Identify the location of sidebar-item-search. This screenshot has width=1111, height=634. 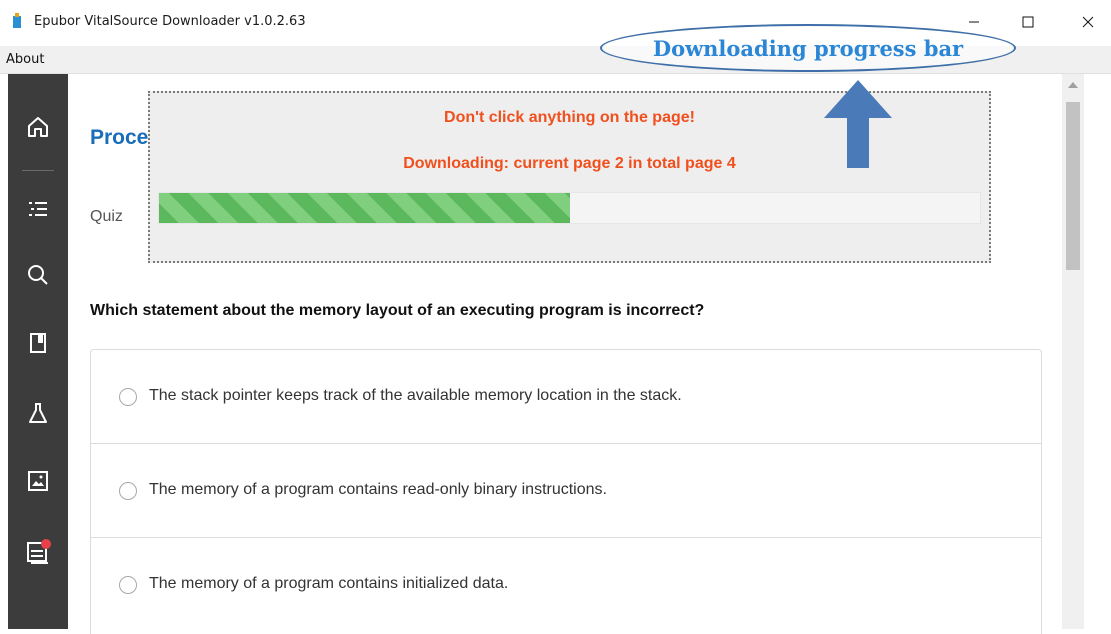
(38, 275).